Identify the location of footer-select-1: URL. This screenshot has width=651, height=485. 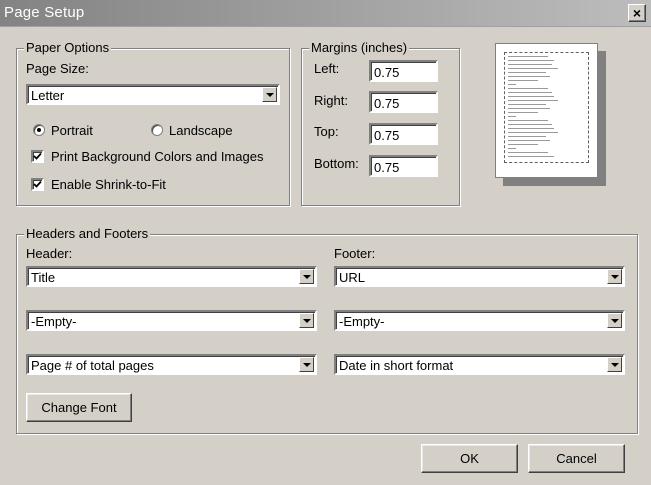
(479, 276).